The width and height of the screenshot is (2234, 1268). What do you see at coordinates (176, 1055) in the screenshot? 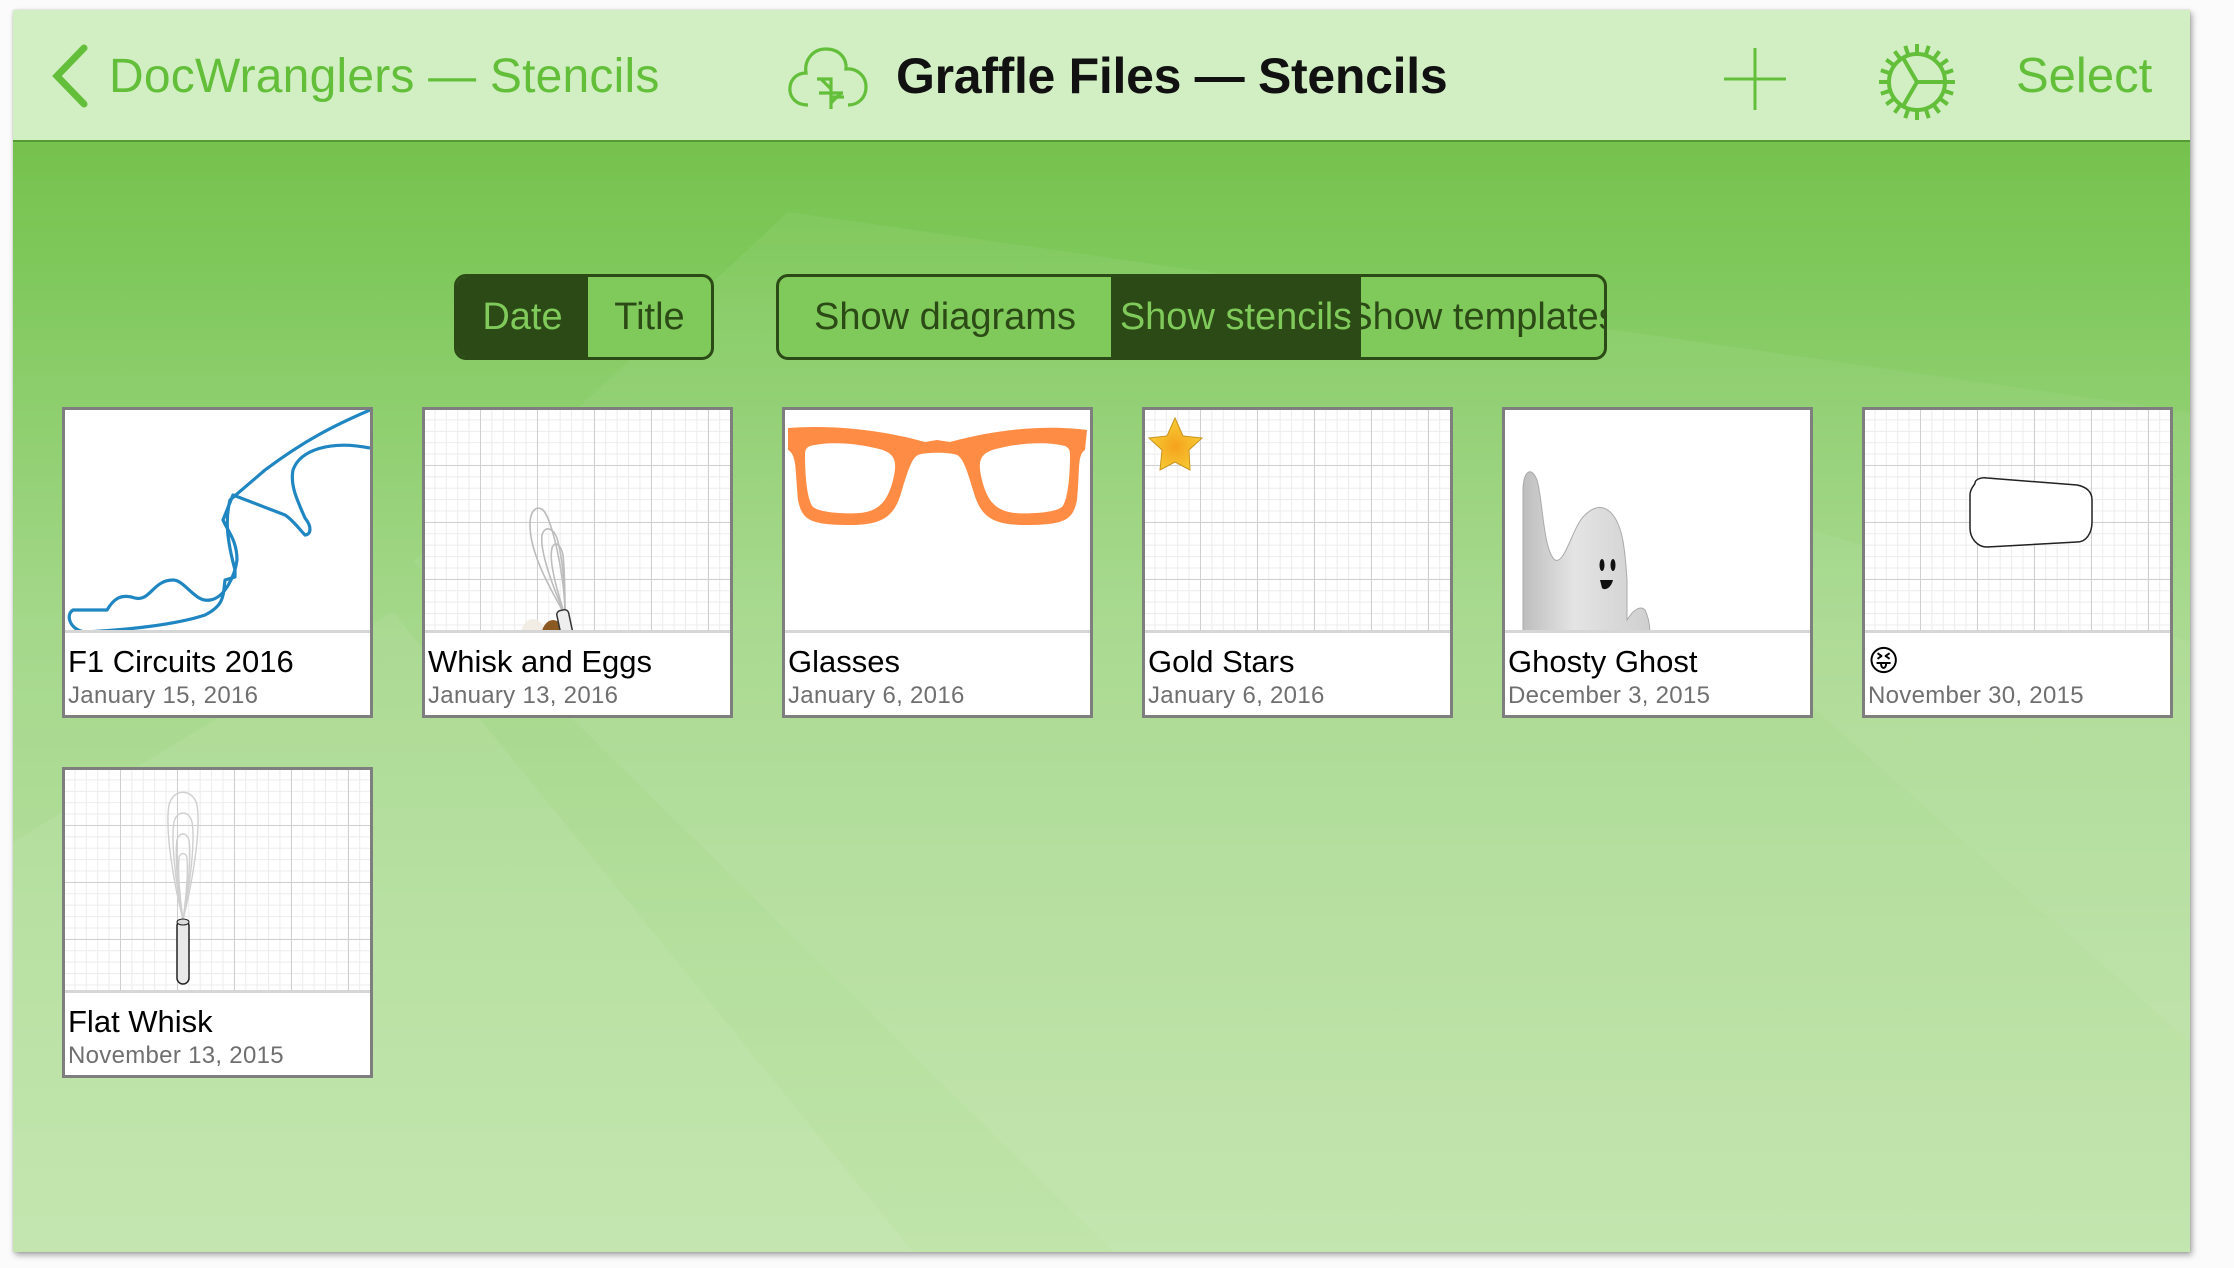
I see `document-date: November 13, 2015` at bounding box center [176, 1055].